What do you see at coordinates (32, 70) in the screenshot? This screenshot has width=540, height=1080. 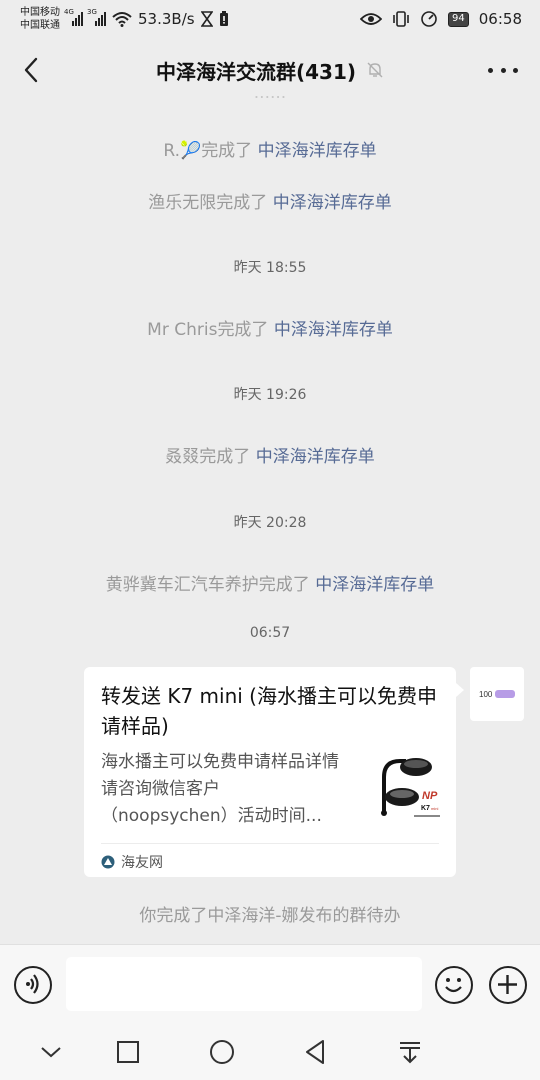 I see `back-icon` at bounding box center [32, 70].